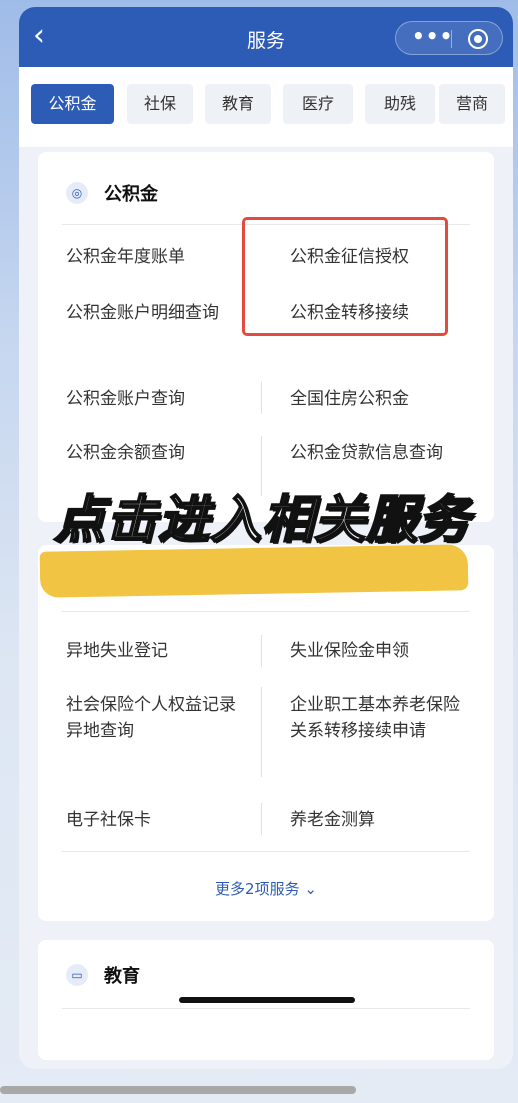 This screenshot has width=518, height=1103. I want to click on home-indicator, so click(267, 1000).